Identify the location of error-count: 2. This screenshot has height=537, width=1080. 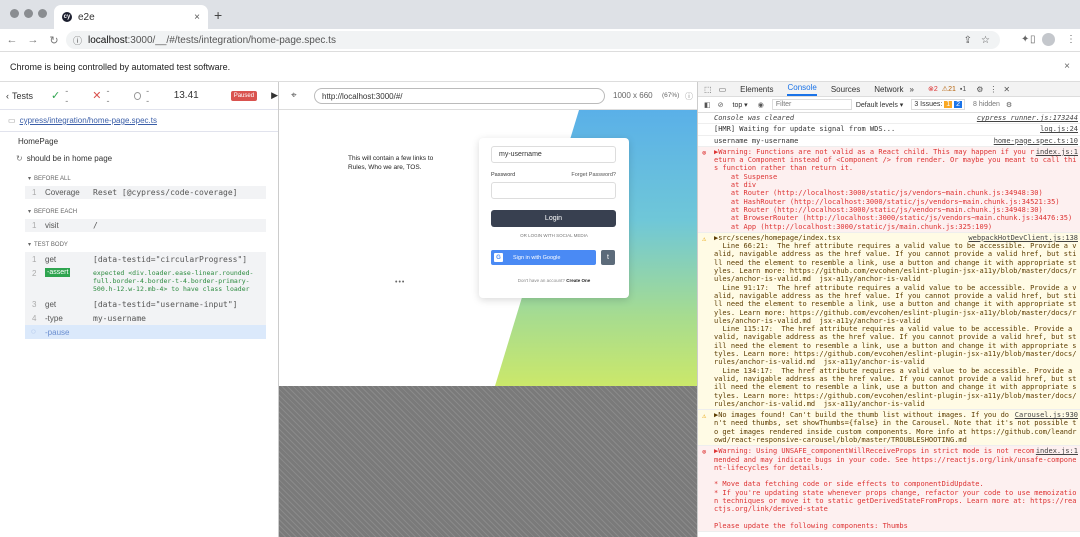
(935, 89).